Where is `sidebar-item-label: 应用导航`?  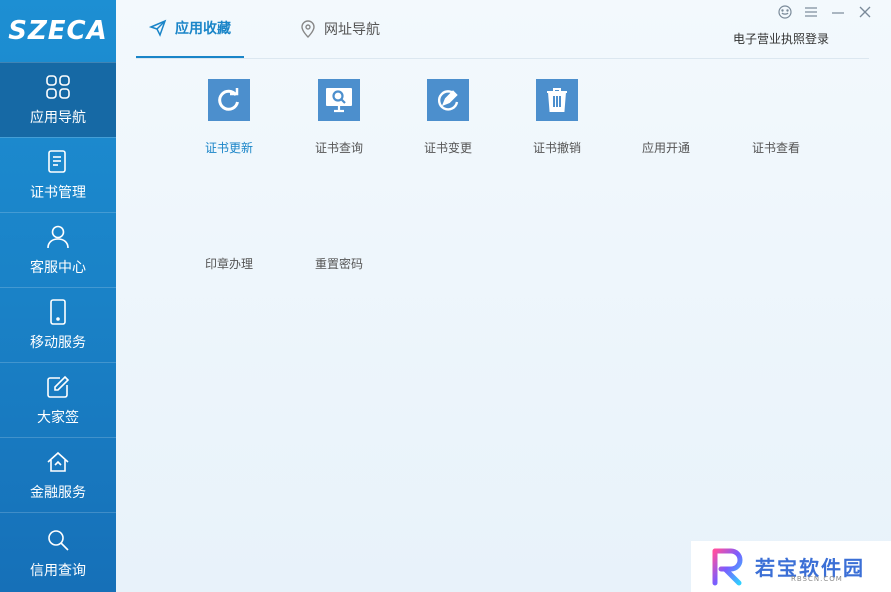
sidebar-item-label: 应用导航 is located at coordinates (58, 118).